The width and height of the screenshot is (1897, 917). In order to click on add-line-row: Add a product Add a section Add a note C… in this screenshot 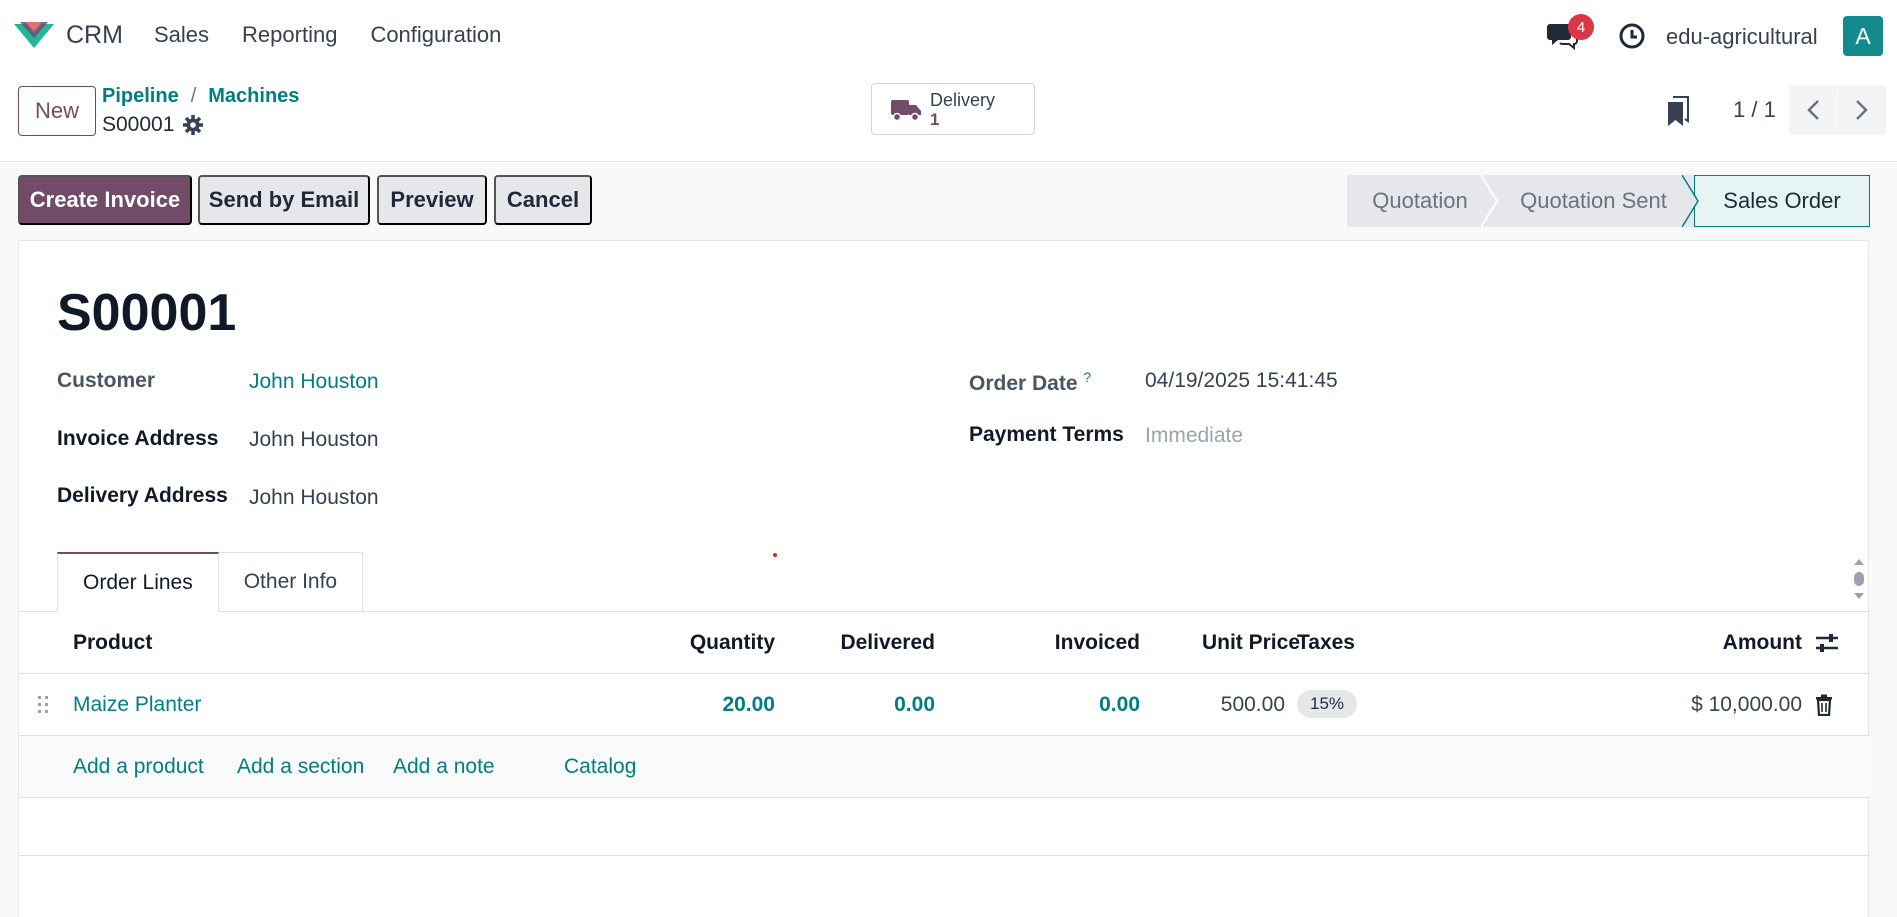, I will do `click(944, 767)`.